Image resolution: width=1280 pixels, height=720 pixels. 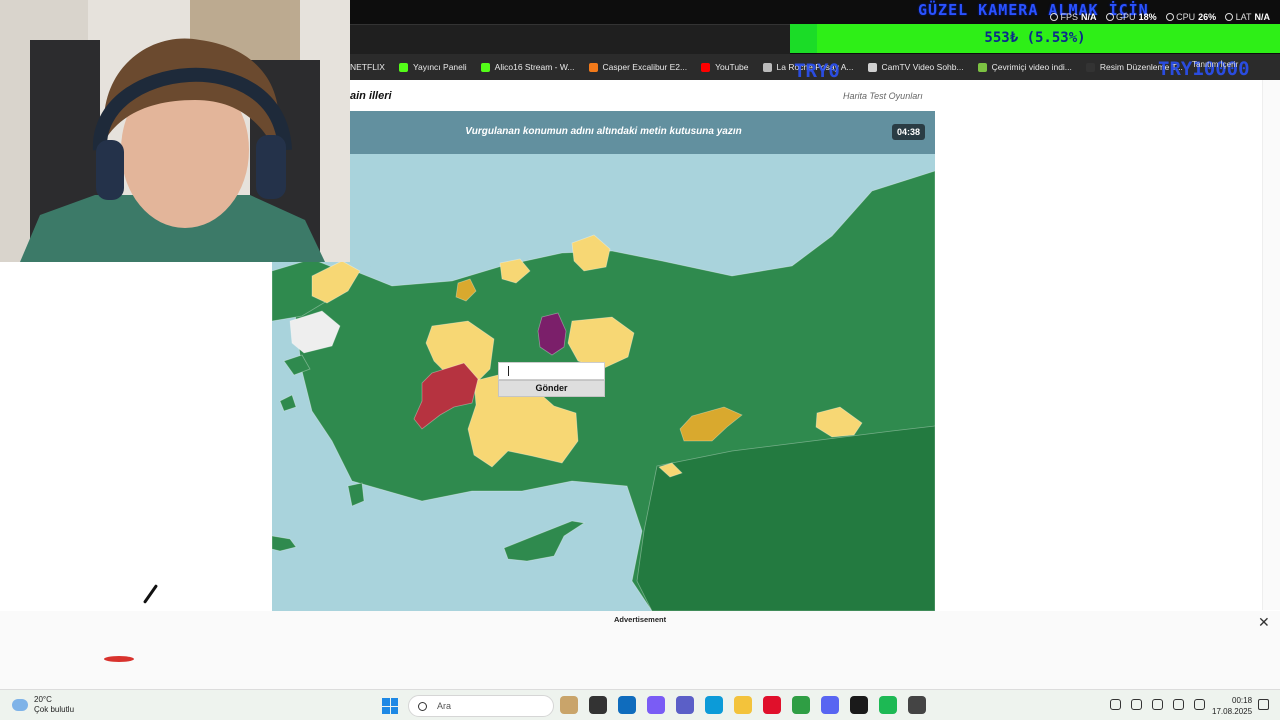 What do you see at coordinates (917, 705) in the screenshot?
I see `chrome-dev-icon` at bounding box center [917, 705].